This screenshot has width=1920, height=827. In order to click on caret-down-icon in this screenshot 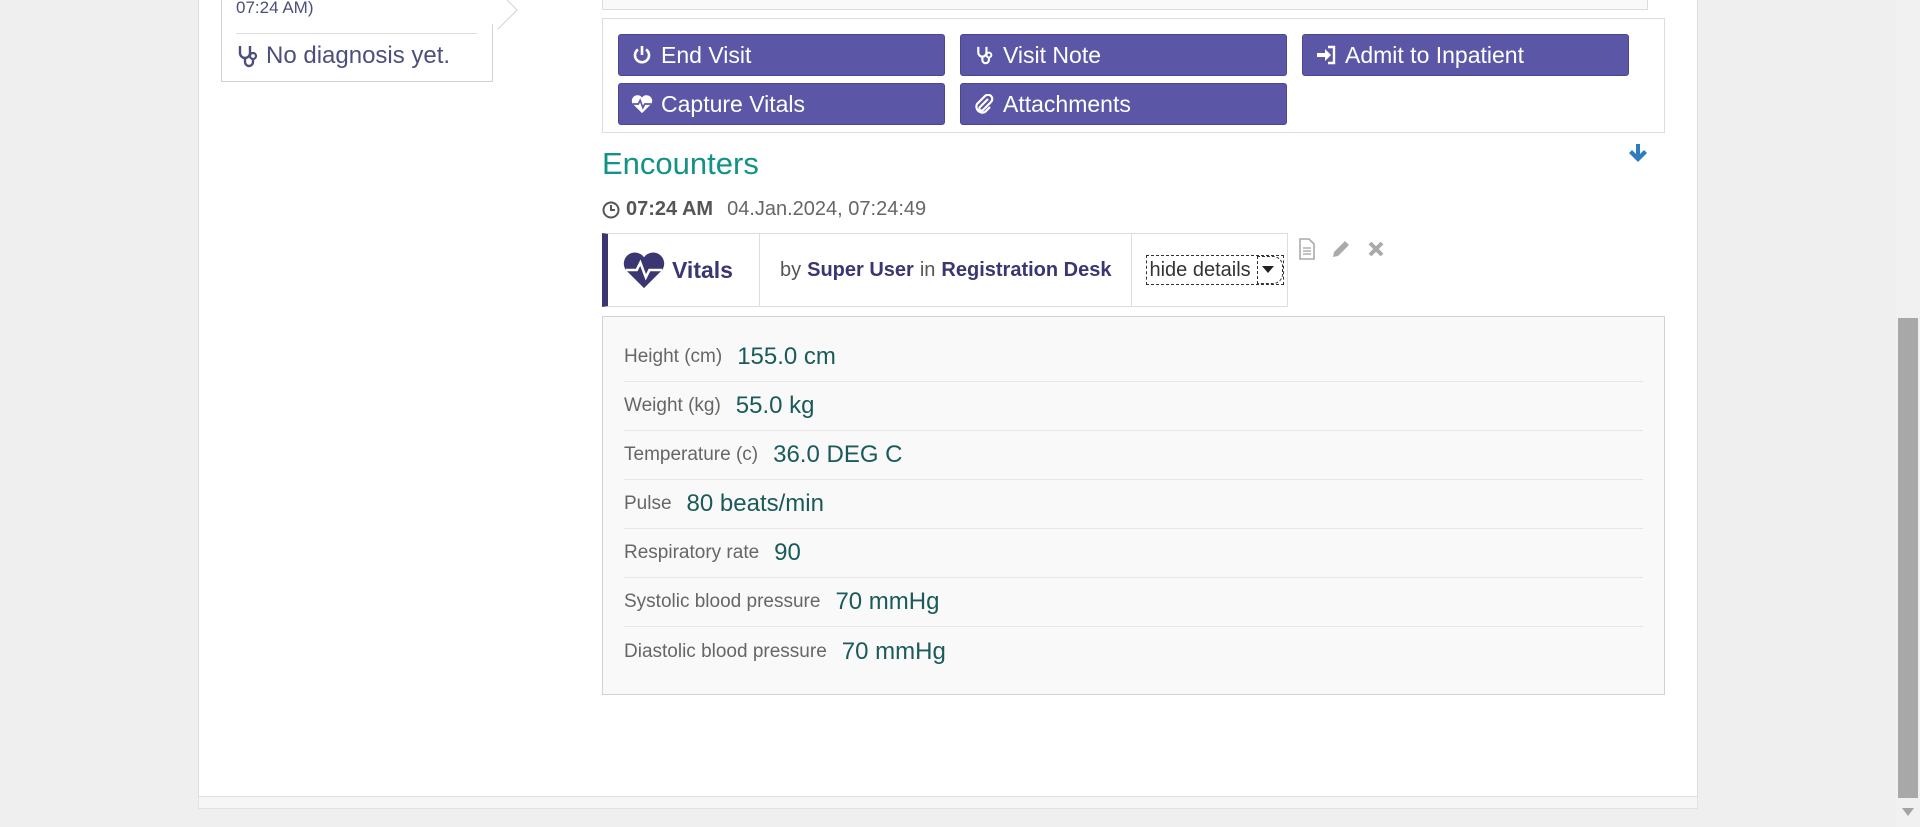, I will do `click(1269, 270)`.